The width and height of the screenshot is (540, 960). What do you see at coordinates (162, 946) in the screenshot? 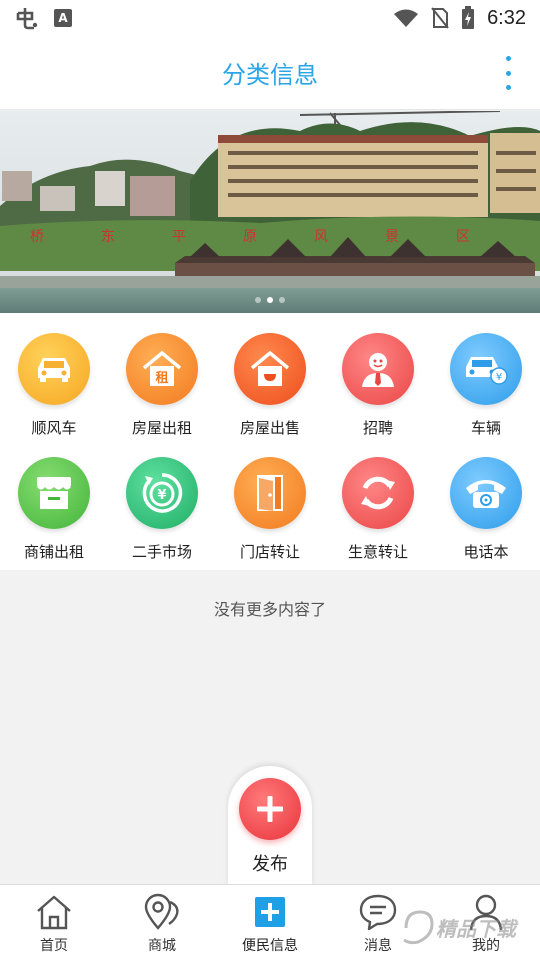
I see `nav-label: 商城` at bounding box center [162, 946].